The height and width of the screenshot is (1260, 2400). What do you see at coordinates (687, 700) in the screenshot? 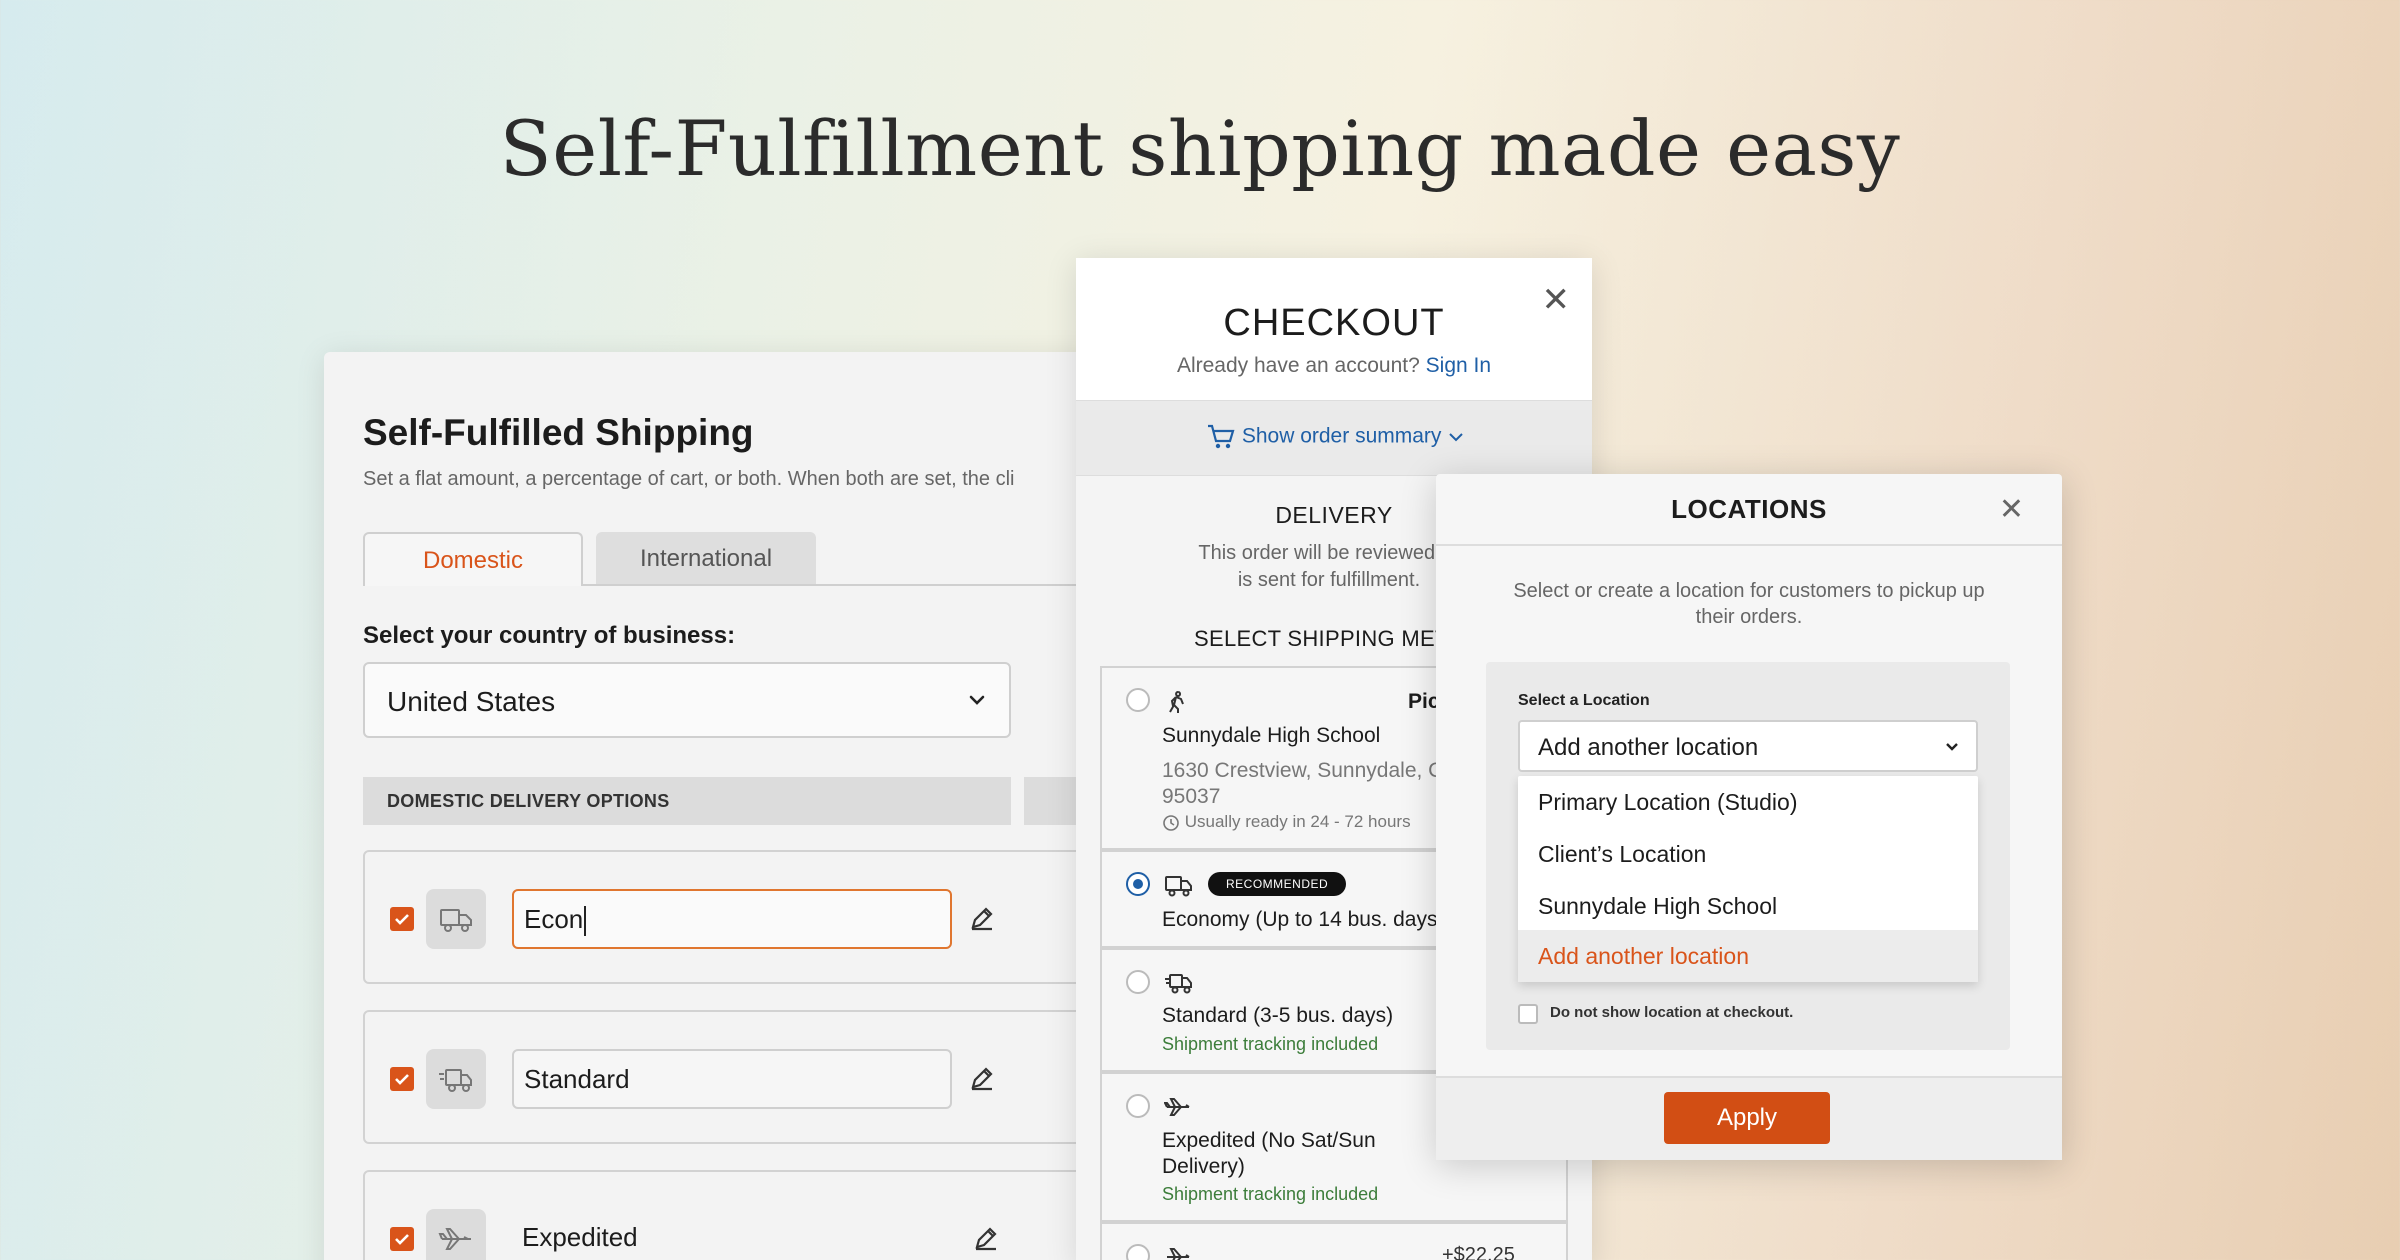
I see `country-select: United States` at bounding box center [687, 700].